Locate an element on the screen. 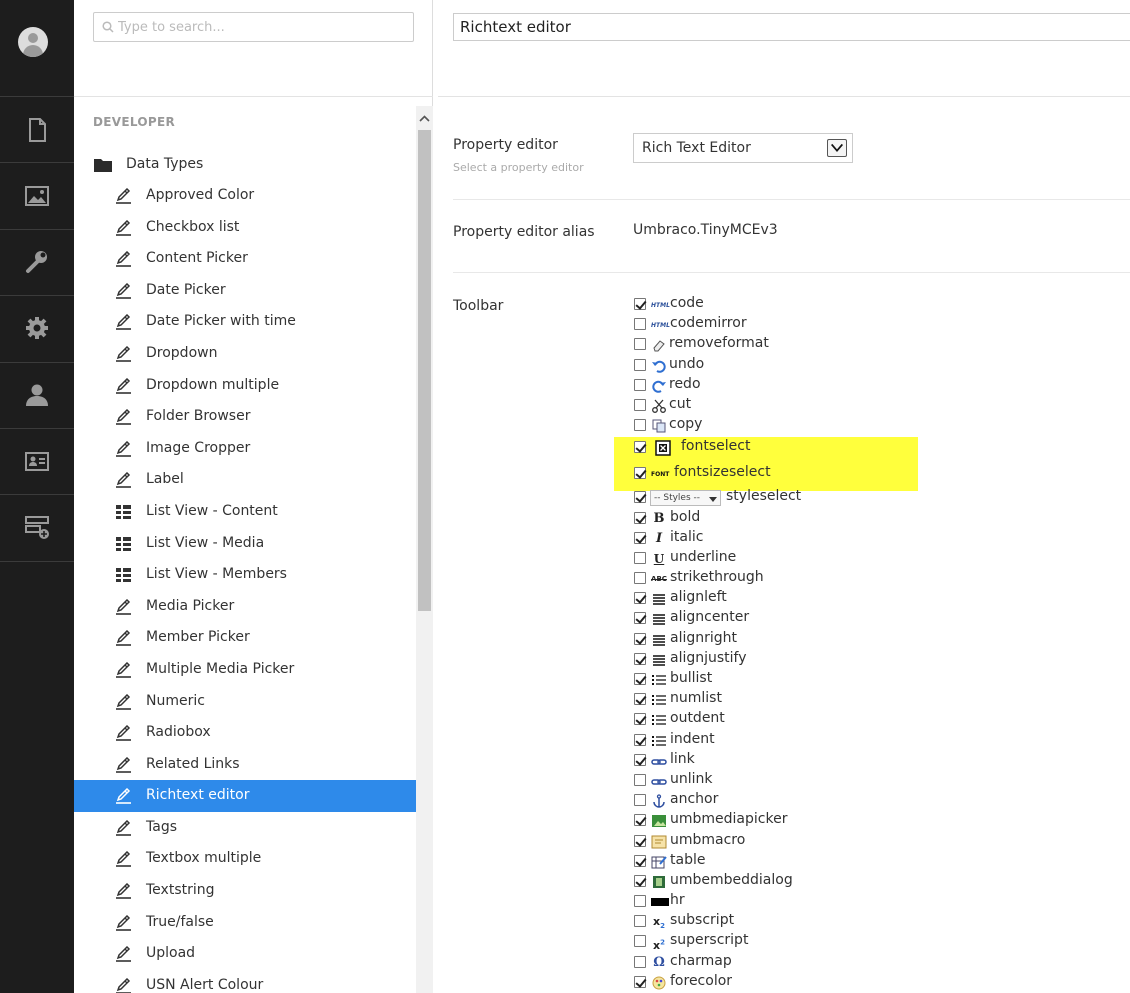 This screenshot has height=993, width=1130. tree-item: Multiple Media Picker is located at coordinates (245, 670).